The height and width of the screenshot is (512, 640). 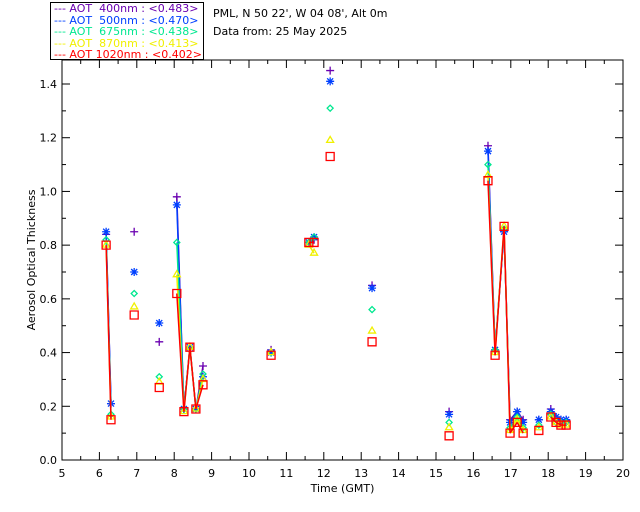 What do you see at coordinates (49, 84) in the screenshot?
I see `y-tick-label: 1.4` at bounding box center [49, 84].